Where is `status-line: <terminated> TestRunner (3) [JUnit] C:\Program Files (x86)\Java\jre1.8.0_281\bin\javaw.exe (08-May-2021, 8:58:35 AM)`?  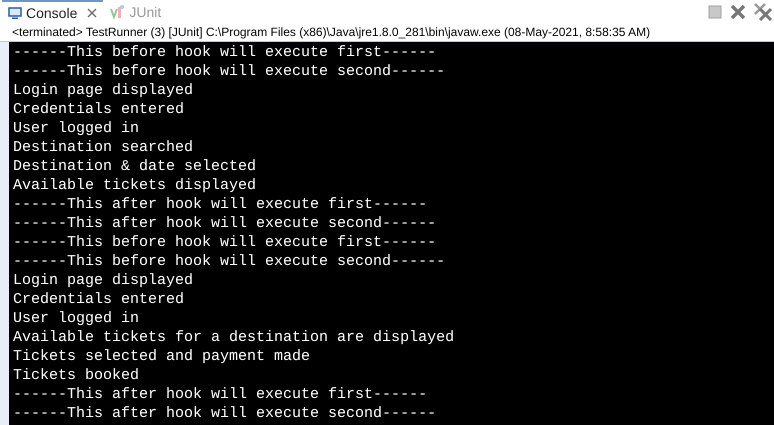
status-line: <terminated> TestRunner (3) [JUnit] C:\Program Files (x86)\Java\jre1.8.0_281\bin\javaw.exe (08-May-2021, 8:58:35 AM) is located at coordinates (331, 32).